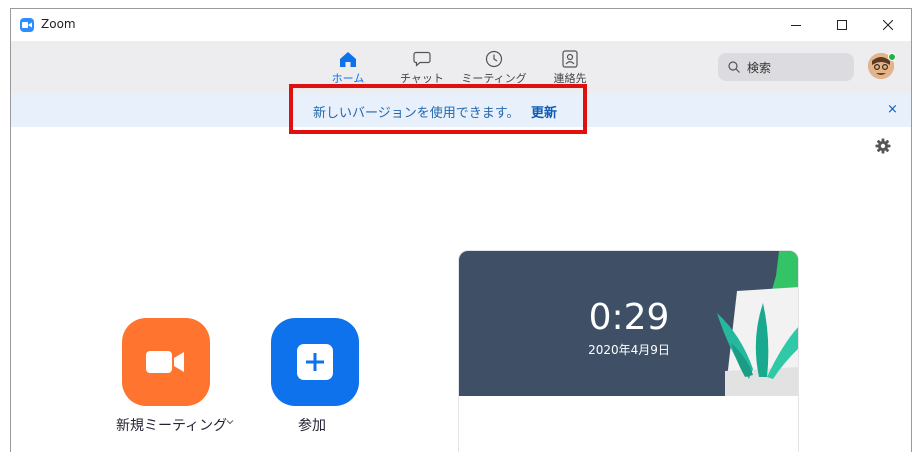  Describe the element at coordinates (438, 109) in the screenshot. I see `highlight-annotation-box` at that location.